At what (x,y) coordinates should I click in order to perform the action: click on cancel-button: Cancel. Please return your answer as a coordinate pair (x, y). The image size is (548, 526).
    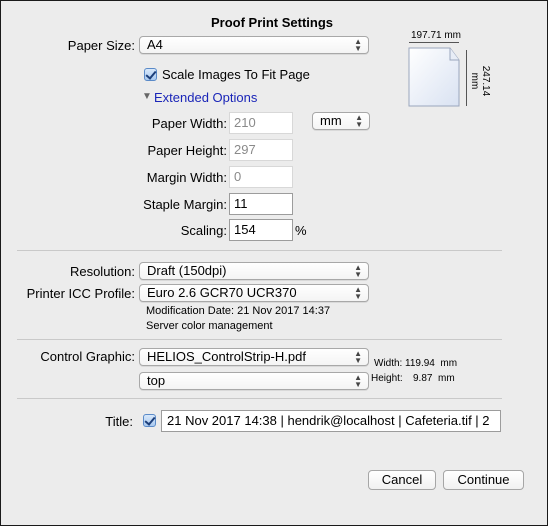
    Looking at the image, I should click on (402, 480).